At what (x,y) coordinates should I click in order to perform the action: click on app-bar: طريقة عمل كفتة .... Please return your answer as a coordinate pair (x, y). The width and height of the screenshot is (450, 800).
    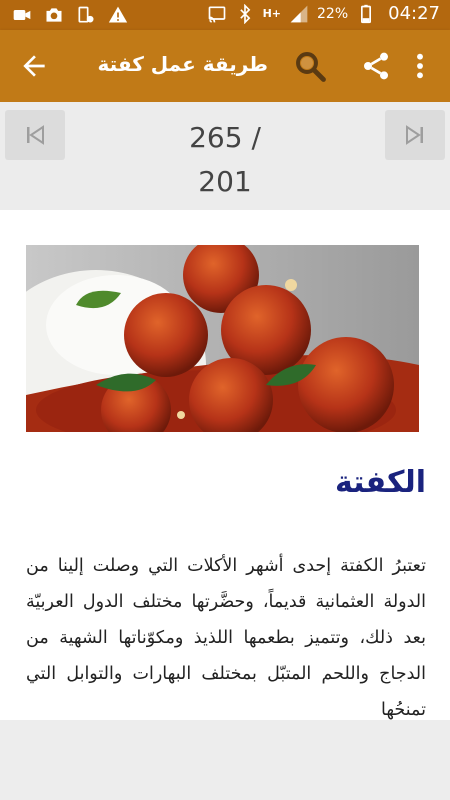
    Looking at the image, I should click on (225, 66).